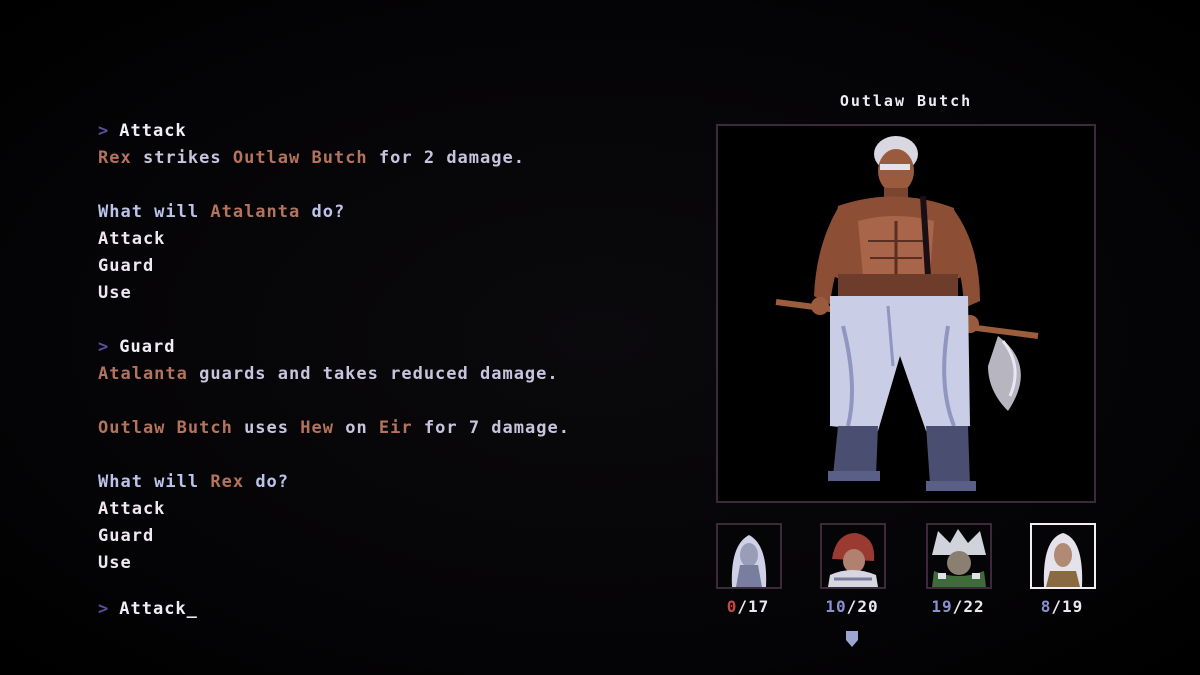  I want to click on log-text: guards and takes reduced damage., so click(373, 374).